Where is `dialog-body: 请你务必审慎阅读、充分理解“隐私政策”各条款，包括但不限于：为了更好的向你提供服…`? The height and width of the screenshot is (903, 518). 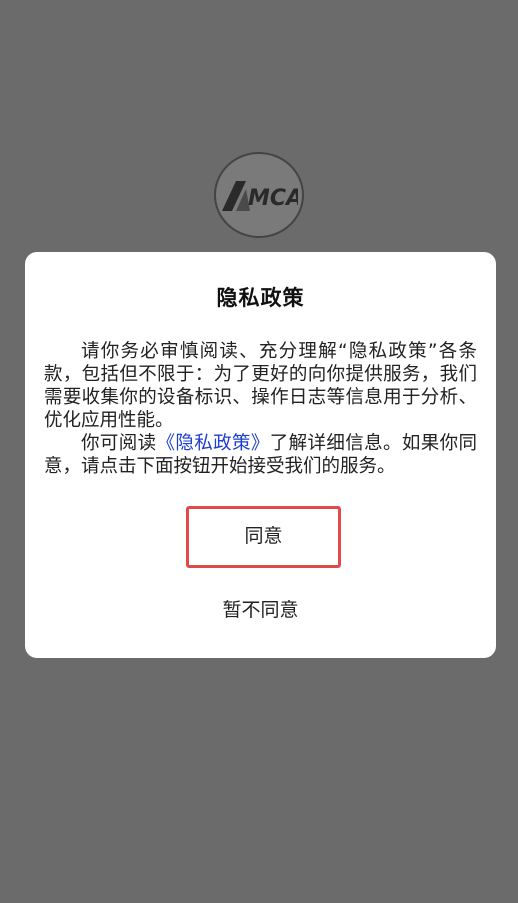 dialog-body: 请你务必审慎阅读、充分理解“隐私政策”各条款，包括但不限于：为了更好的向你提供服… is located at coordinates (260, 409).